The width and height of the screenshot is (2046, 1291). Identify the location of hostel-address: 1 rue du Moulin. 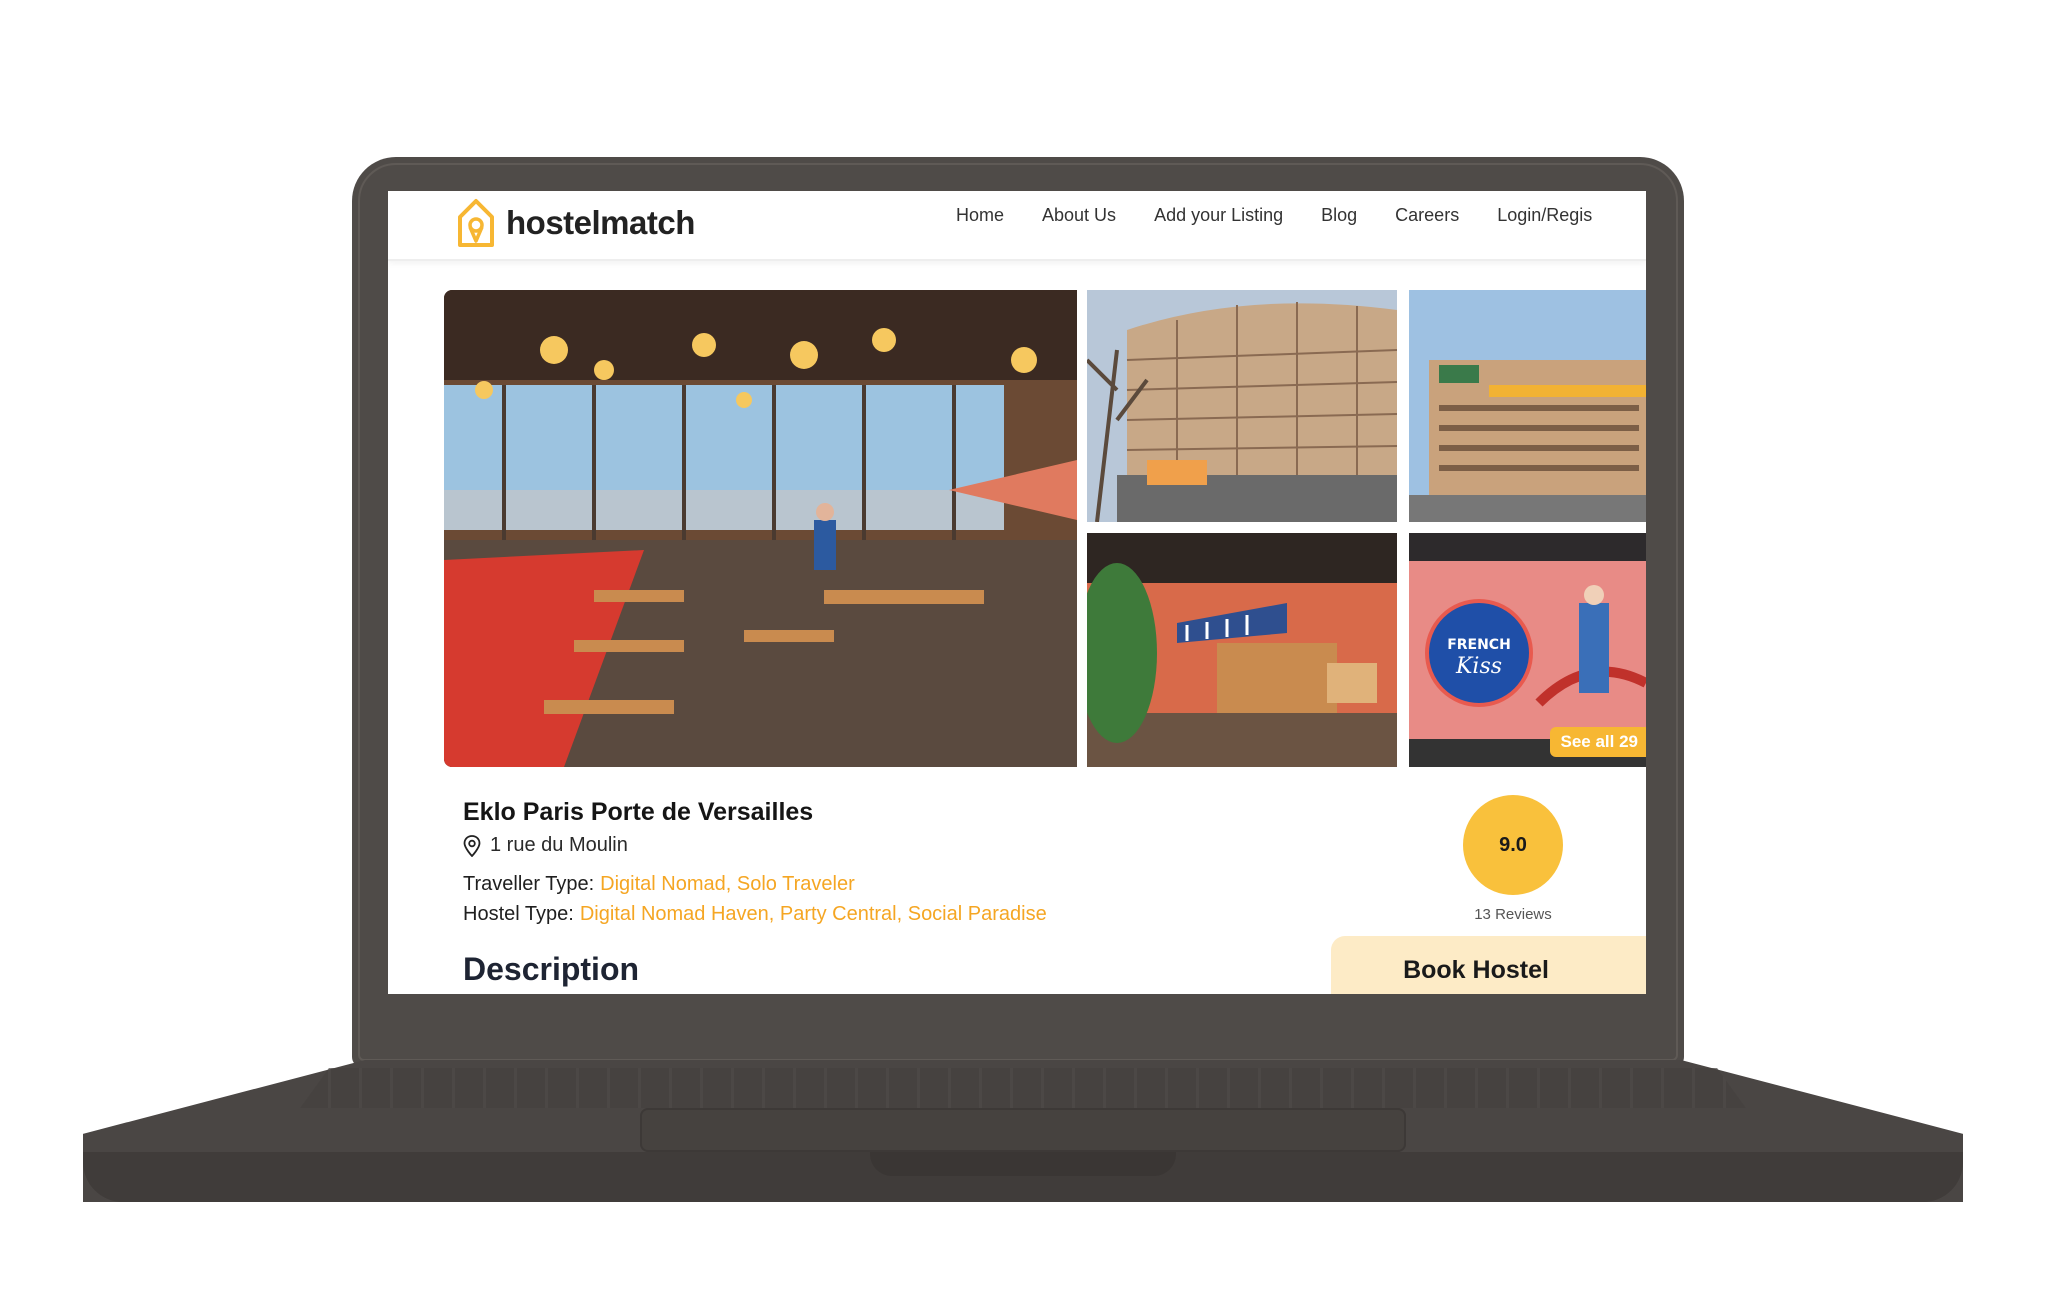
(545, 845).